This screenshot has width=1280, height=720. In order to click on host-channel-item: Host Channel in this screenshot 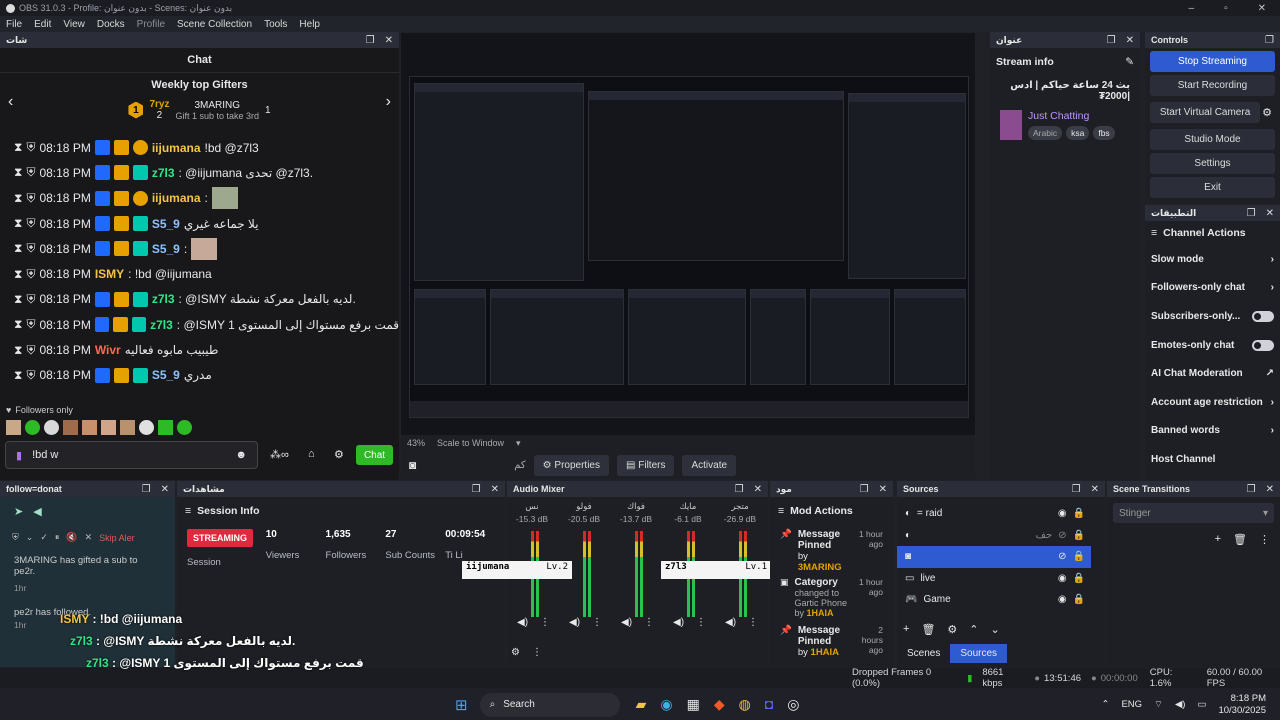, I will do `click(1212, 459)`.